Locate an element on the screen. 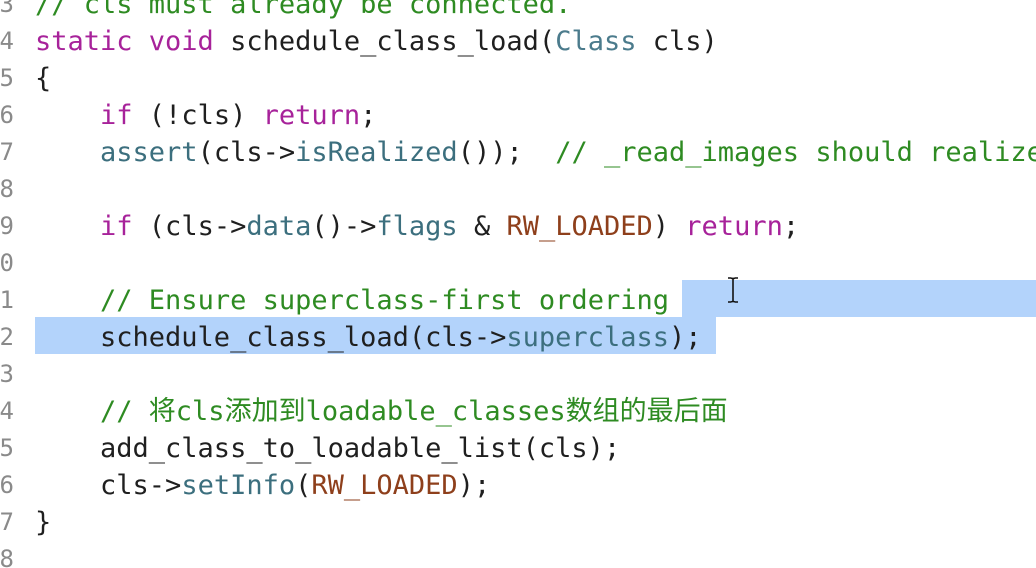 Image resolution: width=1036 pixels, height=568 pixels. code-text: // 将cls添加到loadable_classes数组的最后面 is located at coordinates (381, 411).